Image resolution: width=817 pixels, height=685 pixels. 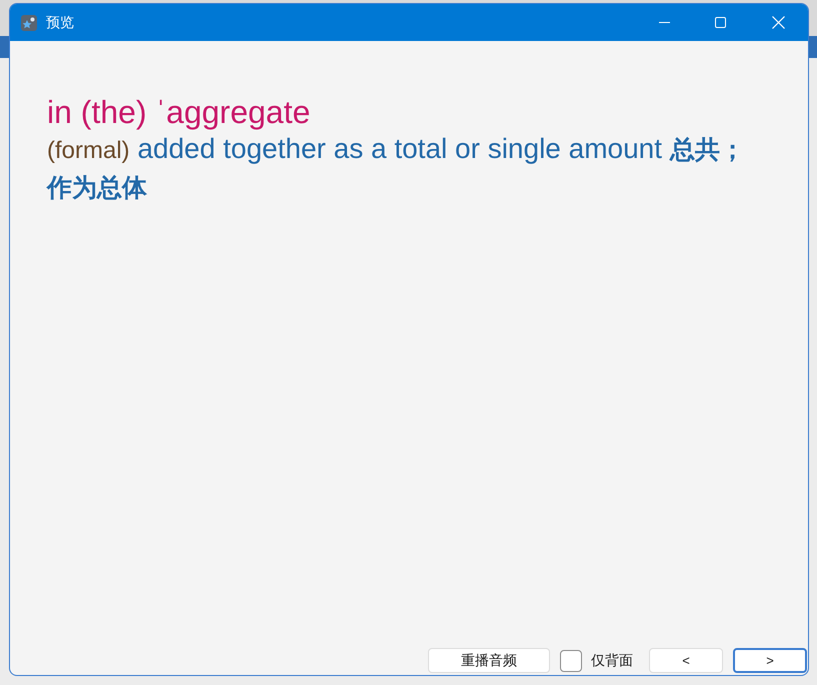 What do you see at coordinates (778, 22) in the screenshot?
I see `close-icon` at bounding box center [778, 22].